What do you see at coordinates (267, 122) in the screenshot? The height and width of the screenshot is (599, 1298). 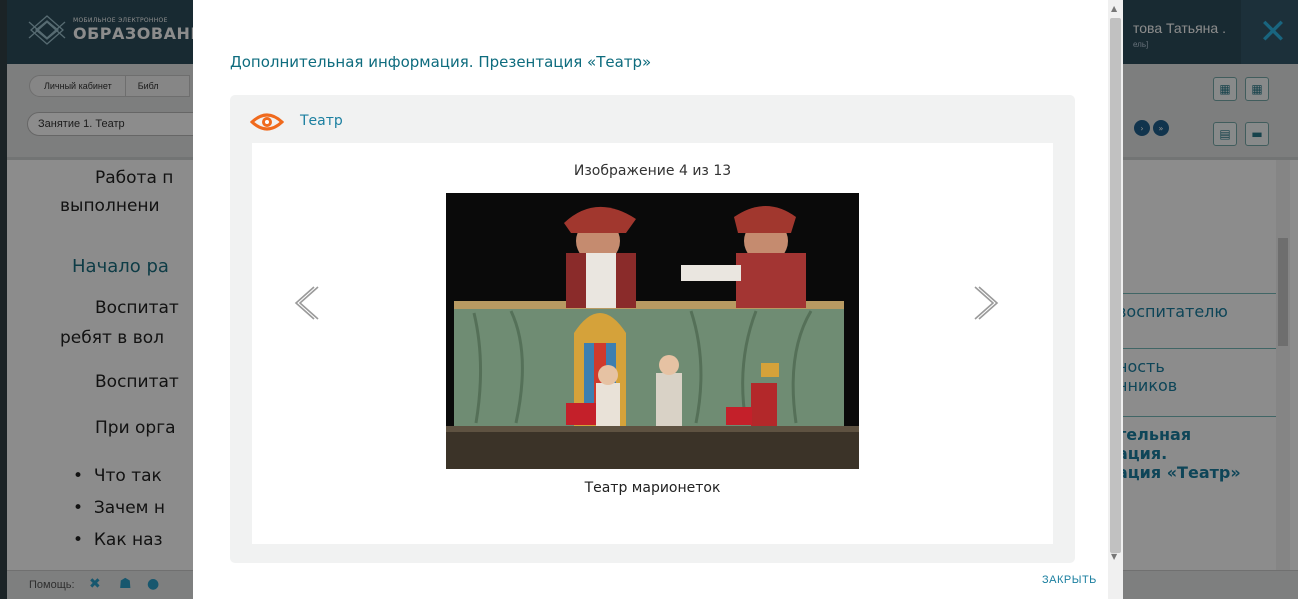 I see `eye-icon` at bounding box center [267, 122].